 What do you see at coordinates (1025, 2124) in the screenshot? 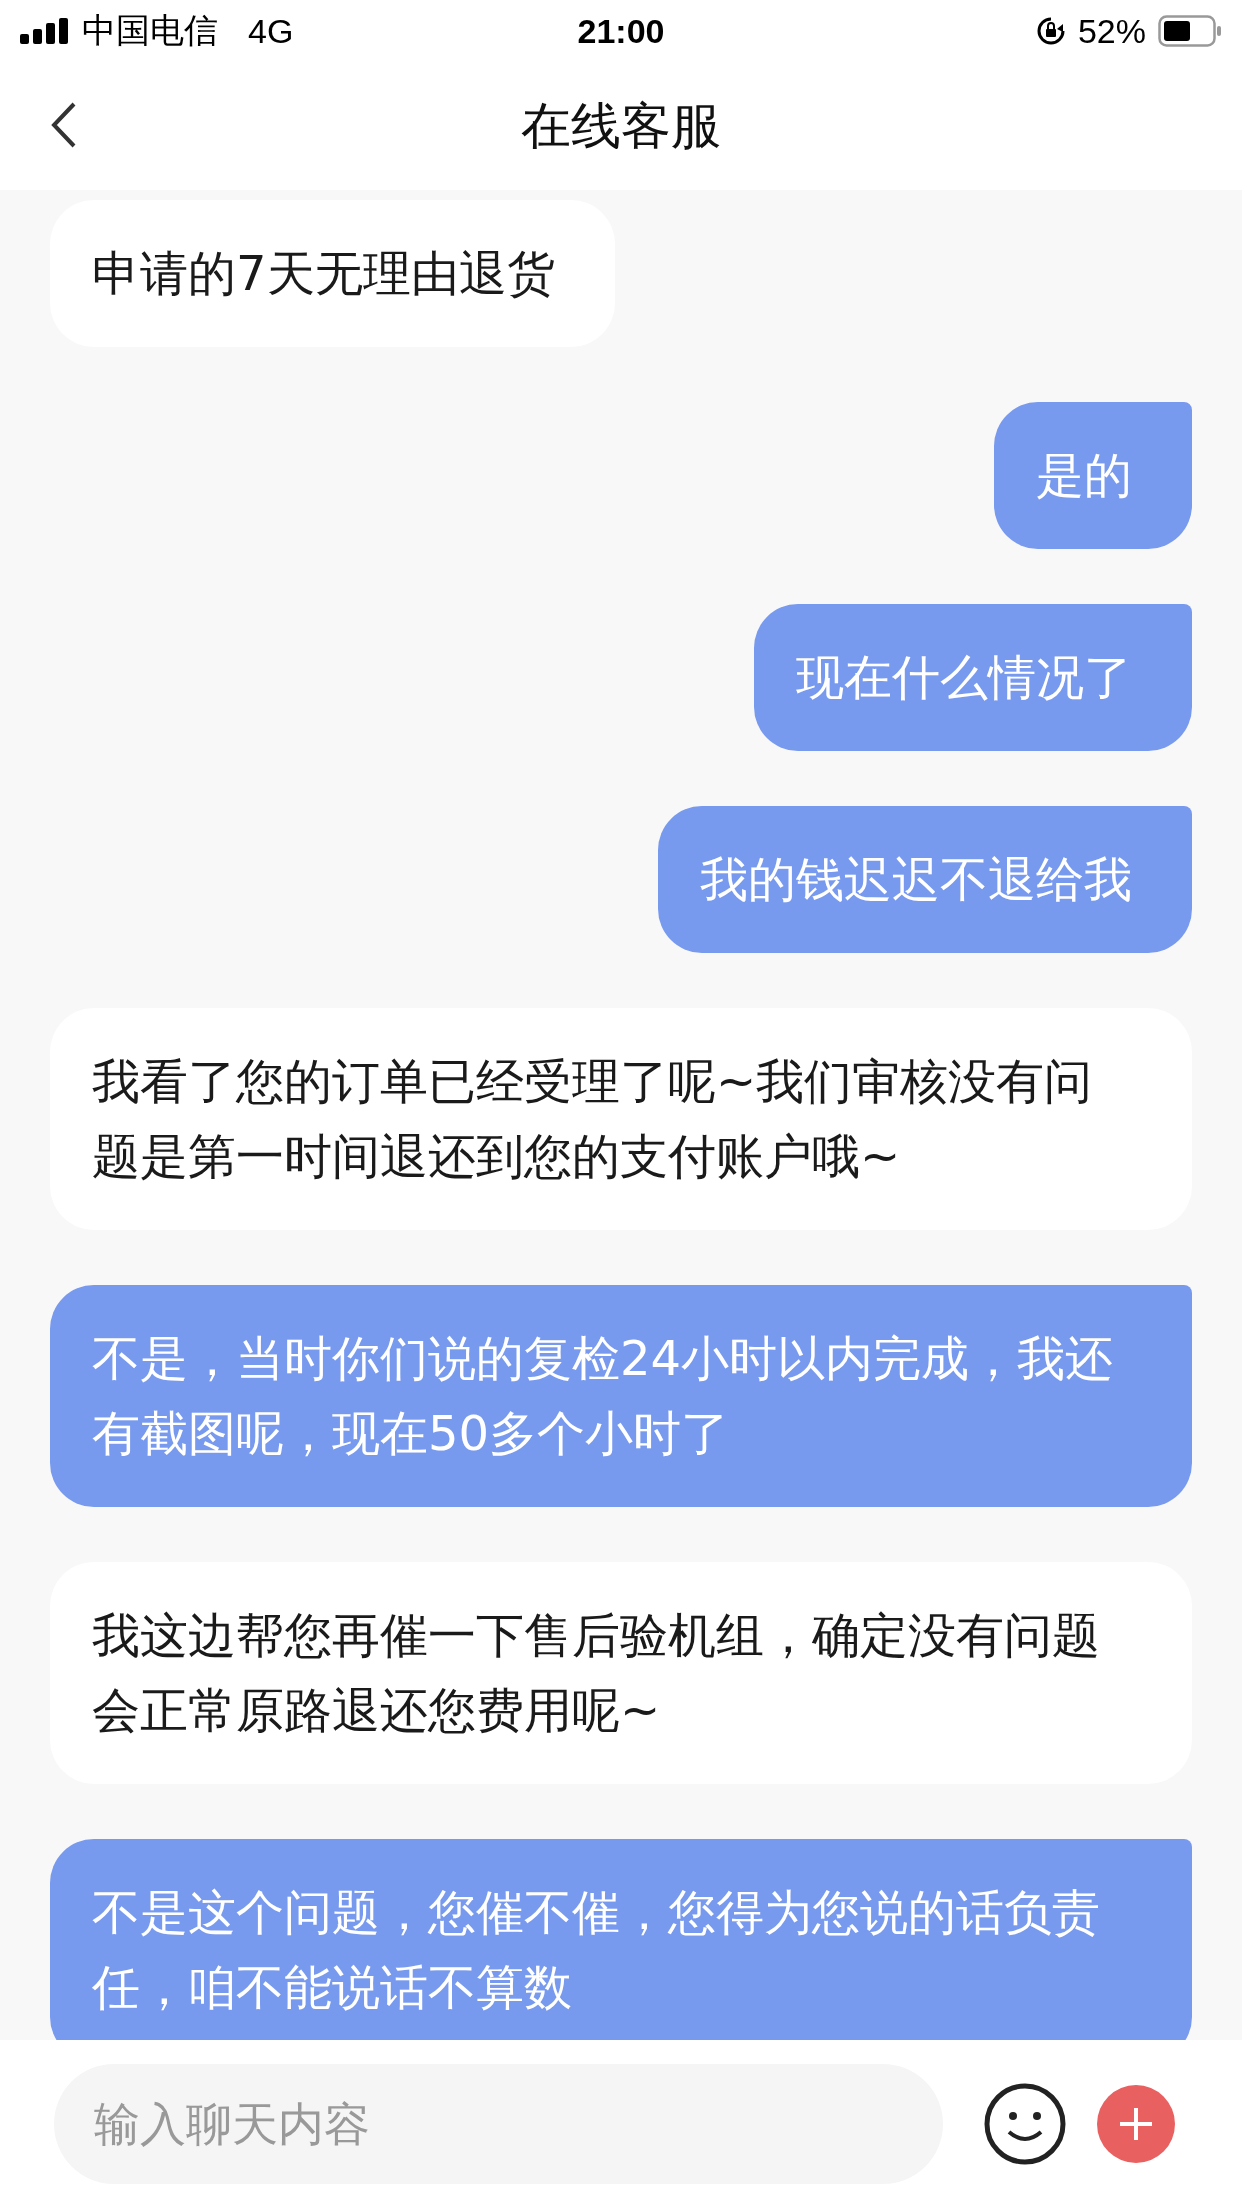
I see `smiley-icon` at bounding box center [1025, 2124].